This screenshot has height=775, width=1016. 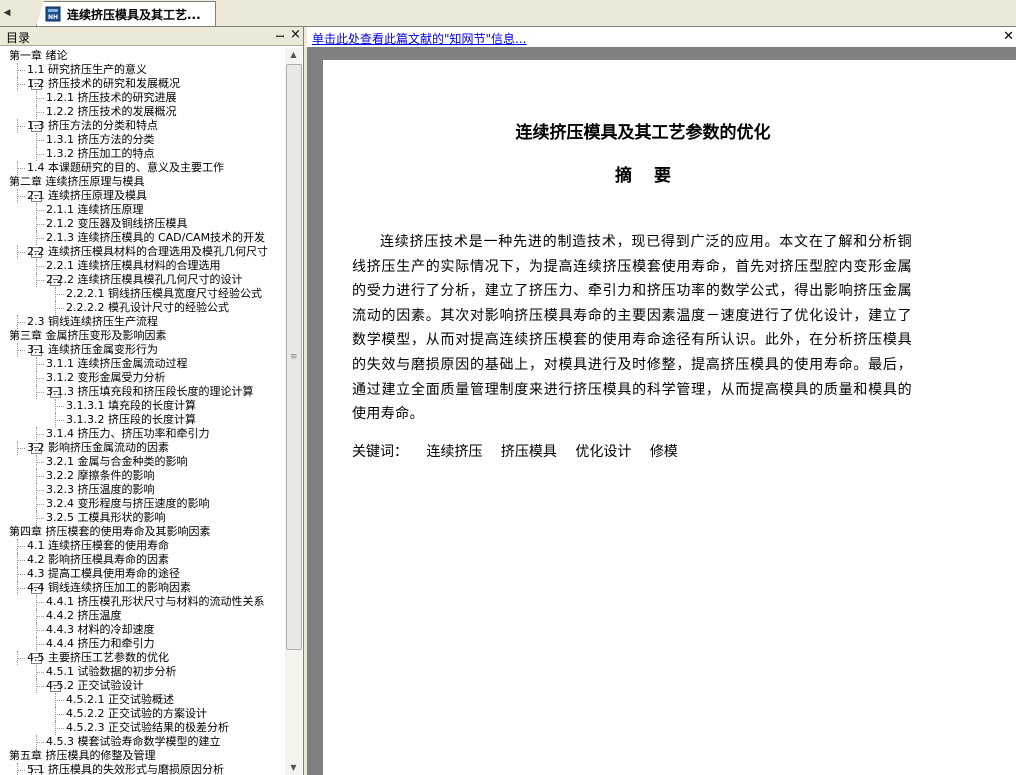 I want to click on toc-chapter: 第五章 挤压模具的修整及管理, so click(x=147, y=756).